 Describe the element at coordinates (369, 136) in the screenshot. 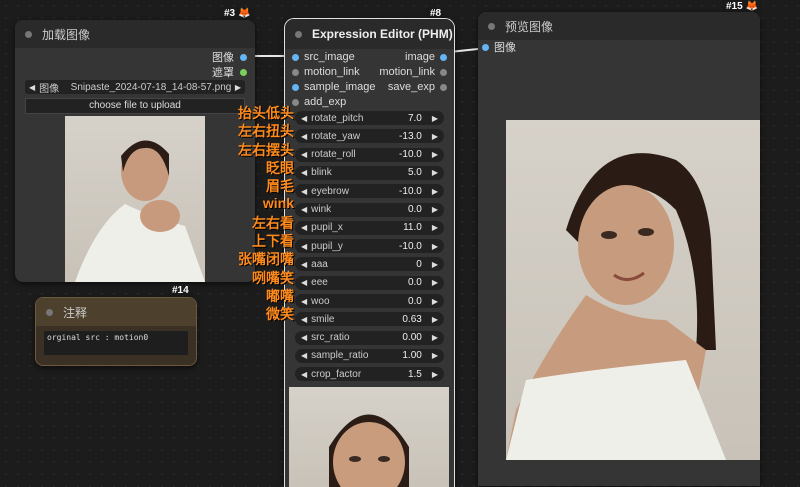

I see `widget-rotate-yaw: ◀ rotate_yaw -13.0 ▶` at that location.